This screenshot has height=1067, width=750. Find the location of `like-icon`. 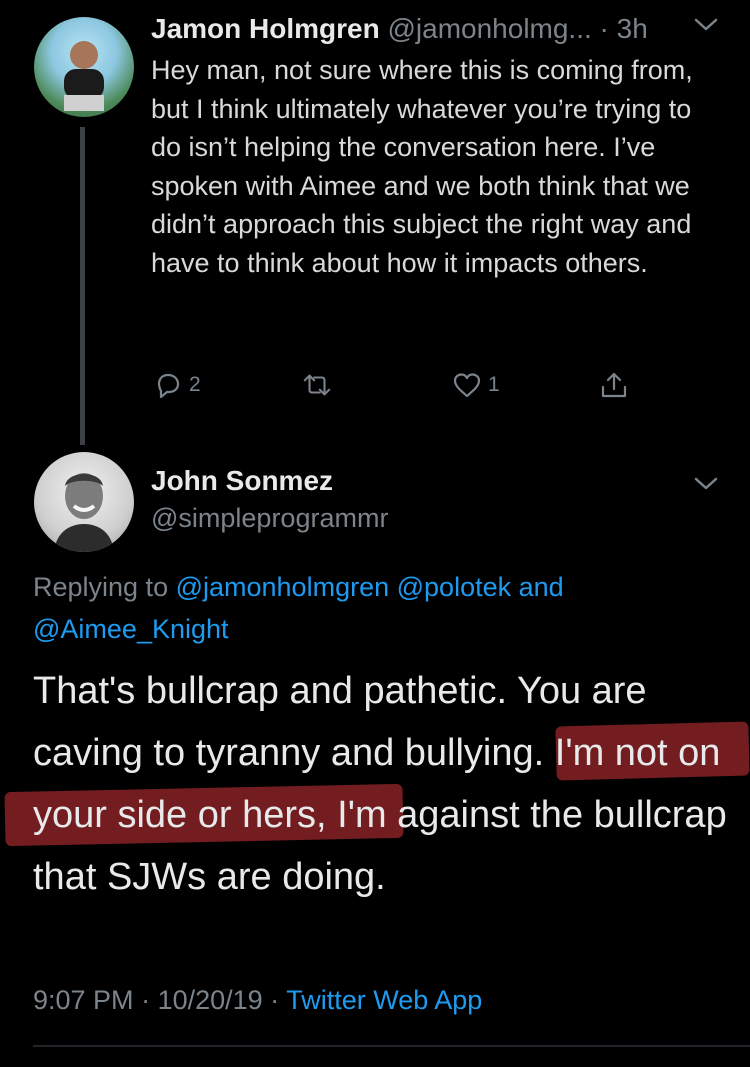

like-icon is located at coordinates (467, 385).